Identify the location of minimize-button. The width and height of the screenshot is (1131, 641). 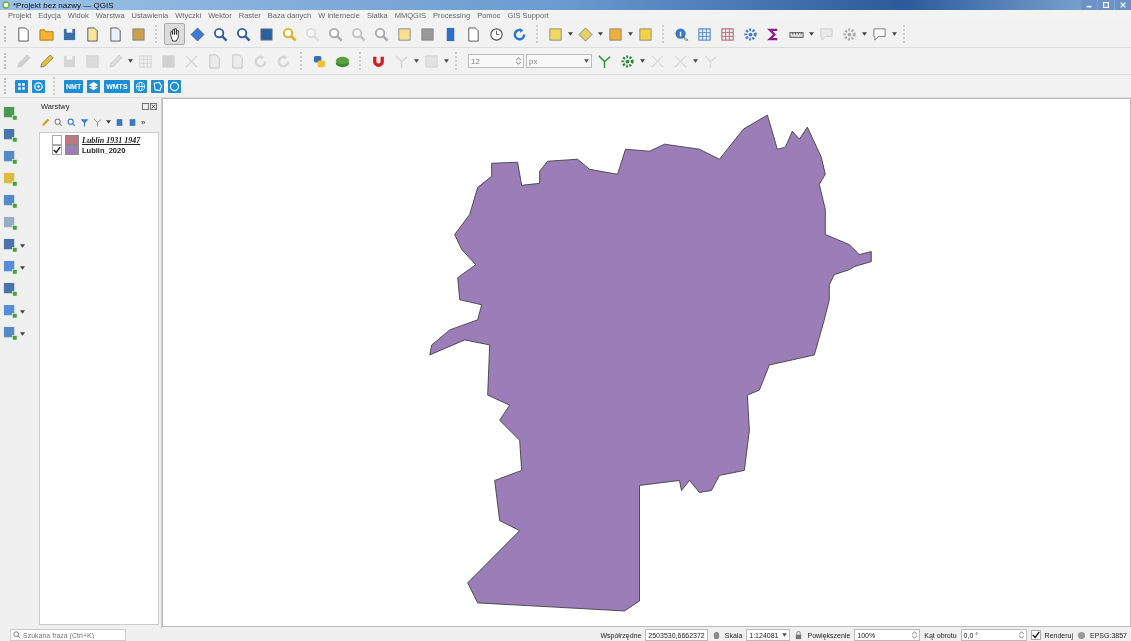
(1089, 5).